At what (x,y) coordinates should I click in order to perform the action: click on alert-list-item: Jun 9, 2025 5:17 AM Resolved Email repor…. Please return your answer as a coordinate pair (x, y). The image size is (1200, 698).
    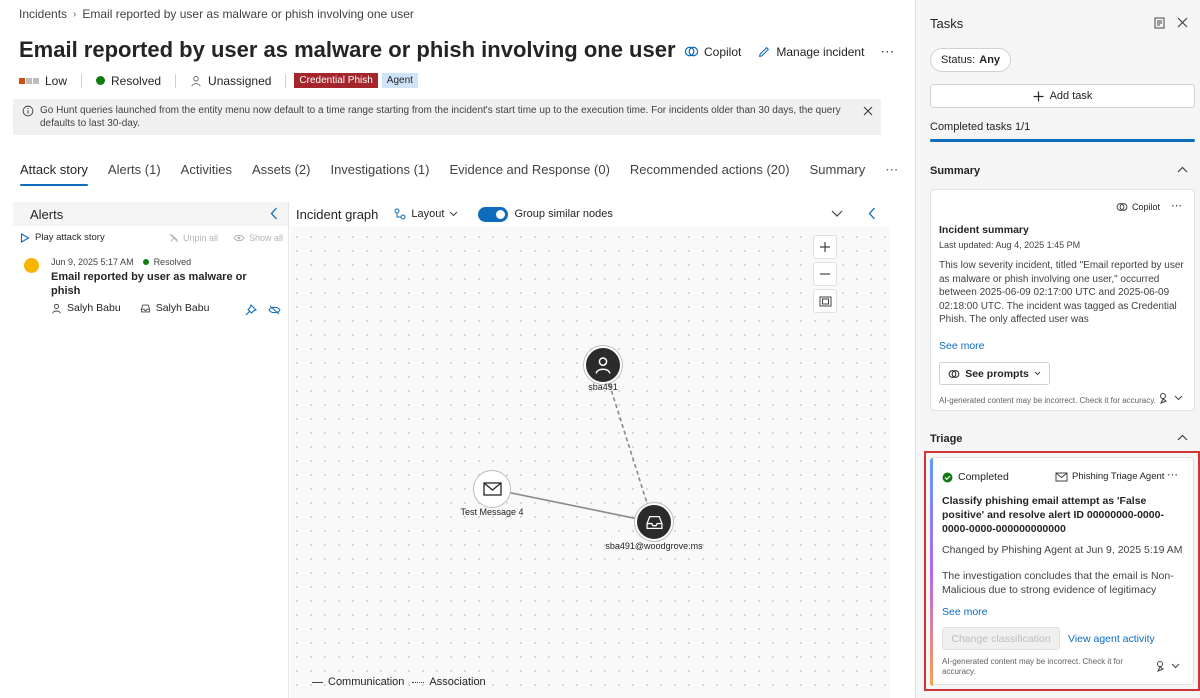
    Looking at the image, I should click on (151, 288).